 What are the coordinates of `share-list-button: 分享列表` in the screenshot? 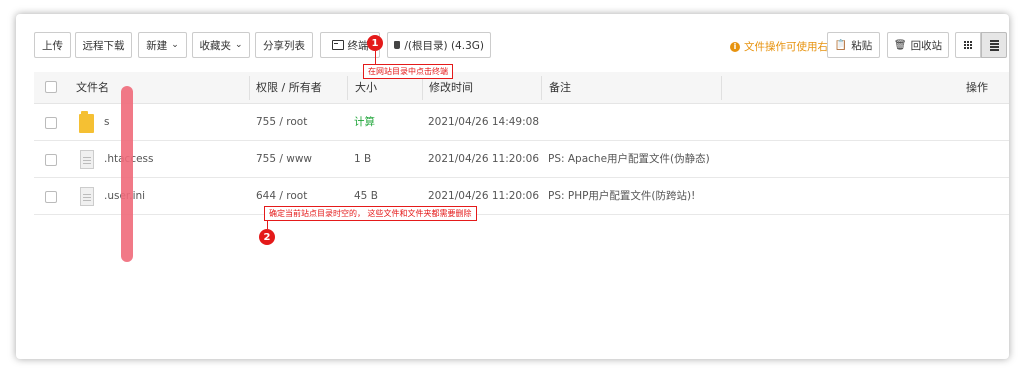 It's located at (284, 45).